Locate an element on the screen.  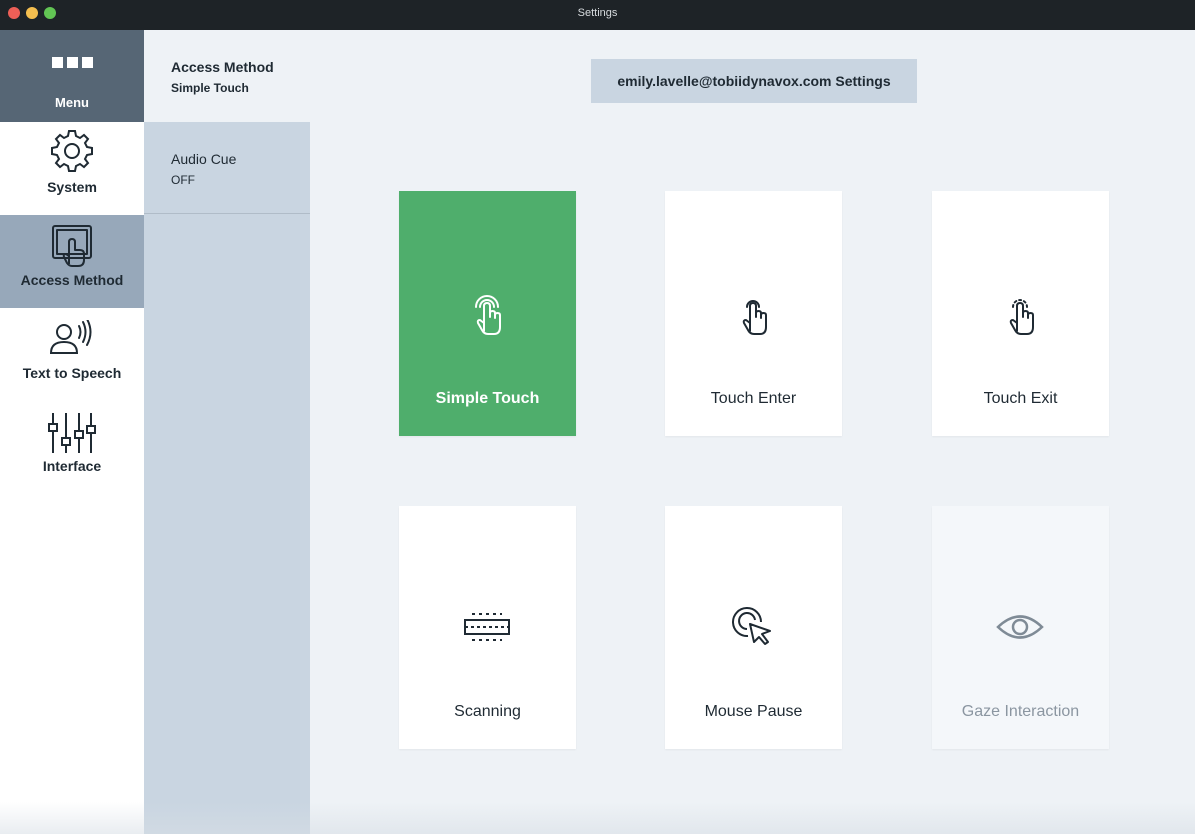
title-bar: Settings is located at coordinates (597, 15).